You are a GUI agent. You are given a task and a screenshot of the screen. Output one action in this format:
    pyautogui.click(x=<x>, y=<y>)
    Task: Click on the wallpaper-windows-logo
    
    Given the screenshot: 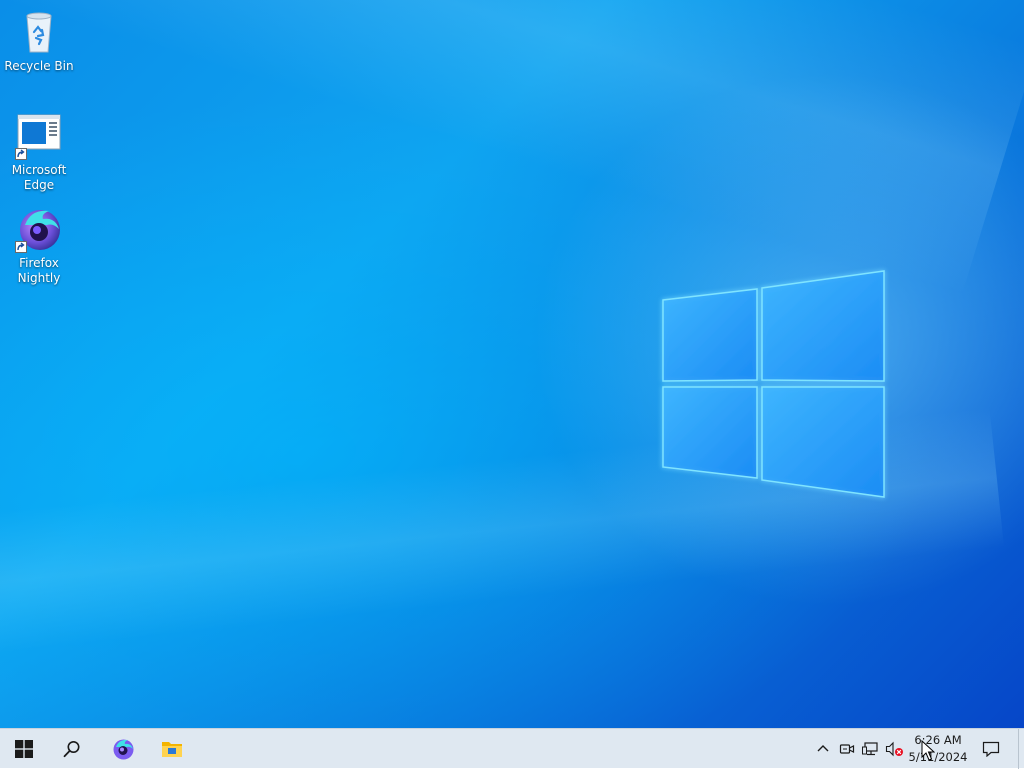 What is the action you would take?
    pyautogui.click(x=773, y=384)
    